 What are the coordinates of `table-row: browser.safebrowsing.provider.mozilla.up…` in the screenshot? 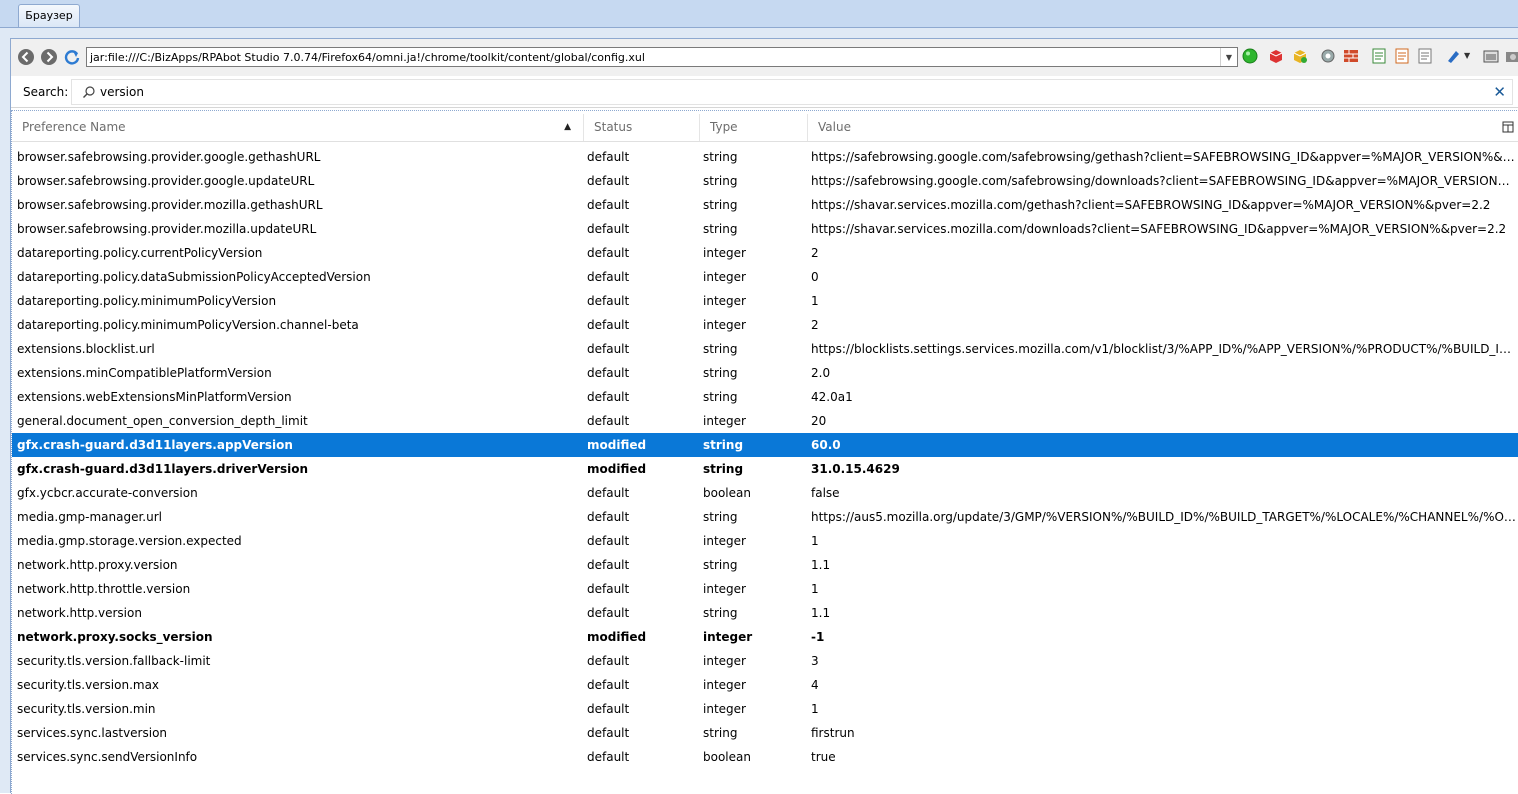 It's located at (765, 229).